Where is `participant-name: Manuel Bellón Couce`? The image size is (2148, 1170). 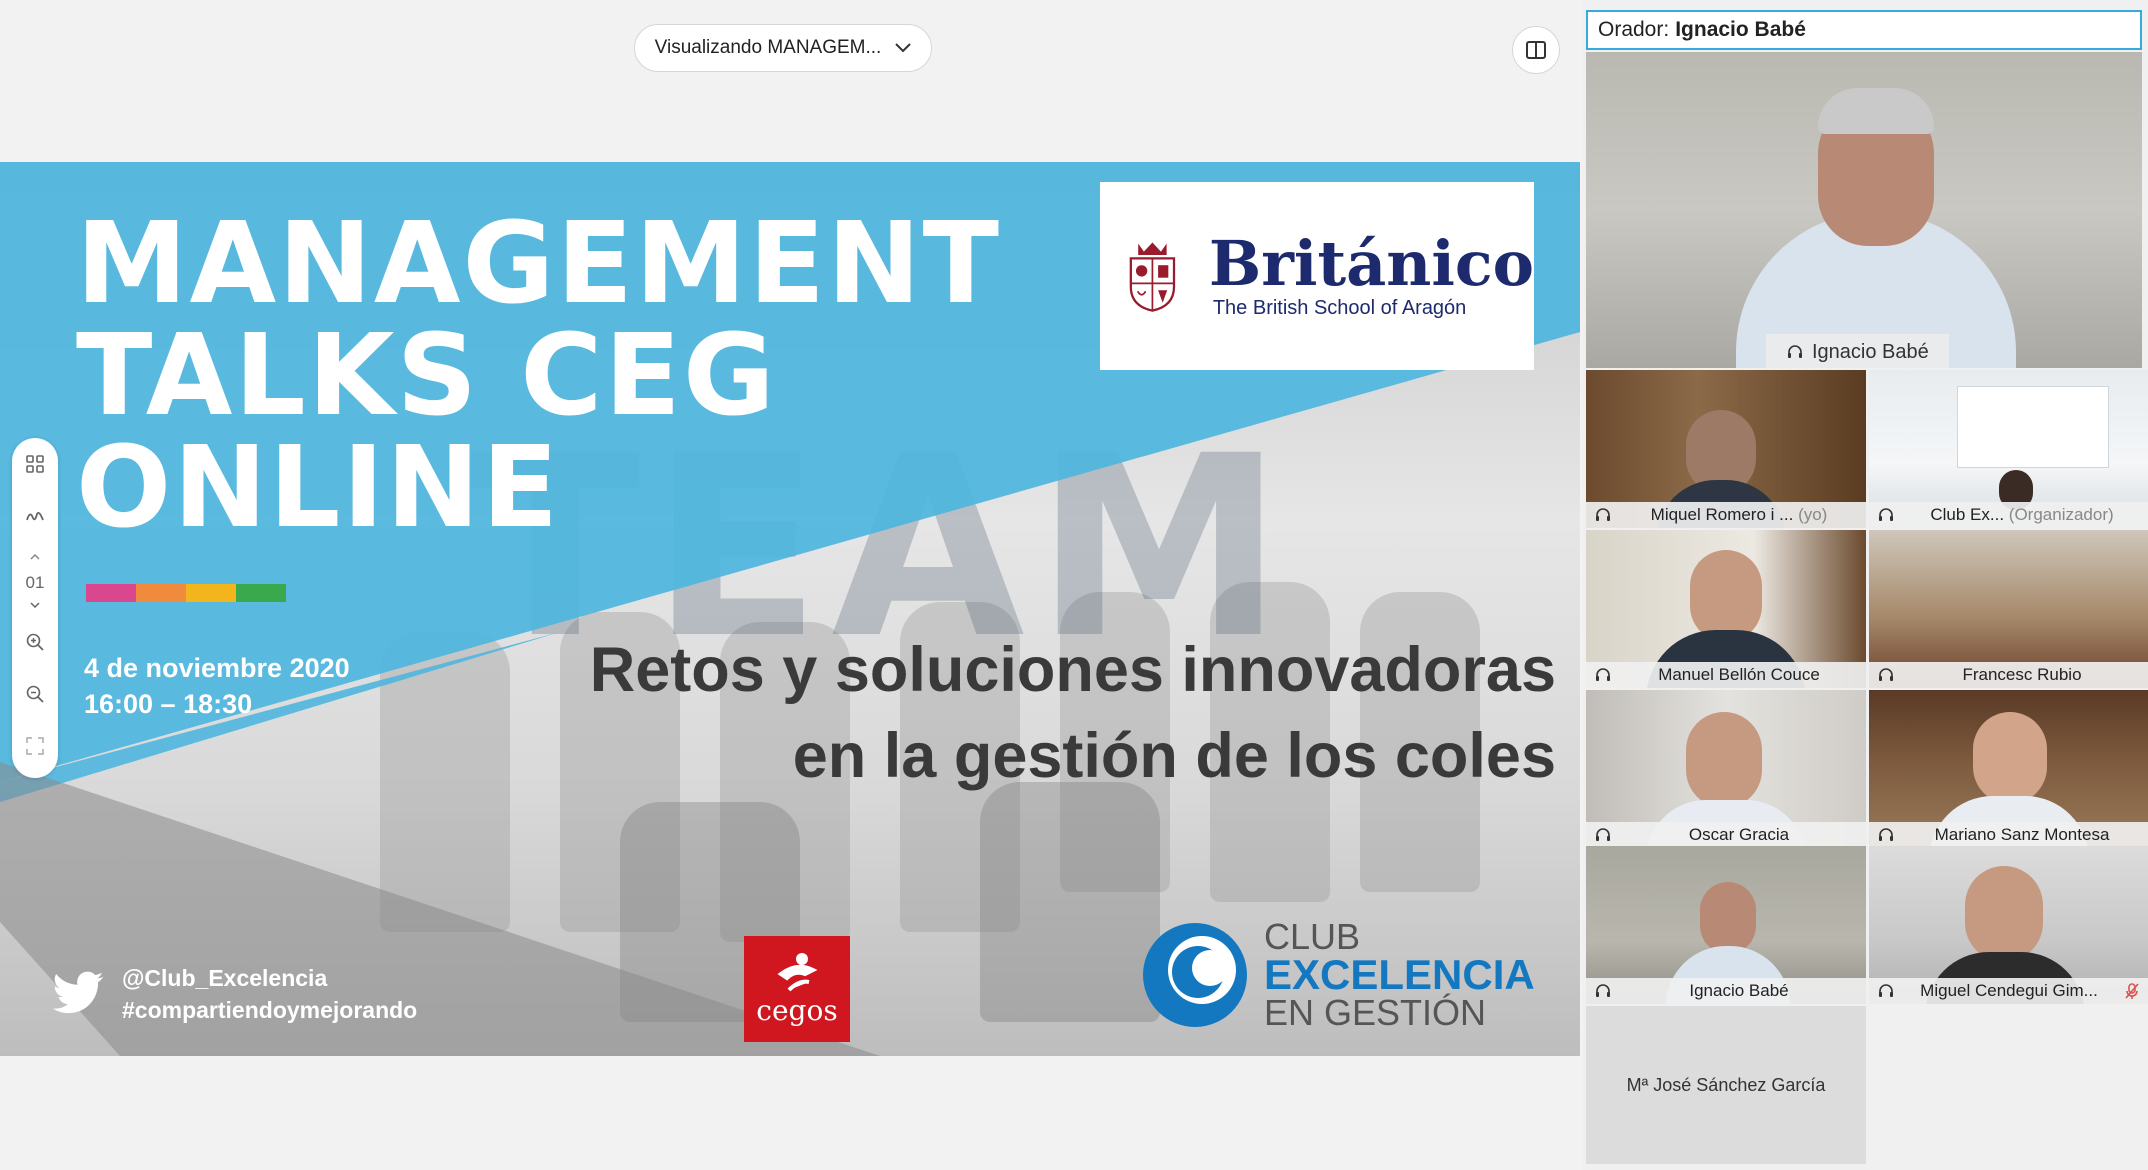 participant-name: Manuel Bellón Couce is located at coordinates (1739, 674).